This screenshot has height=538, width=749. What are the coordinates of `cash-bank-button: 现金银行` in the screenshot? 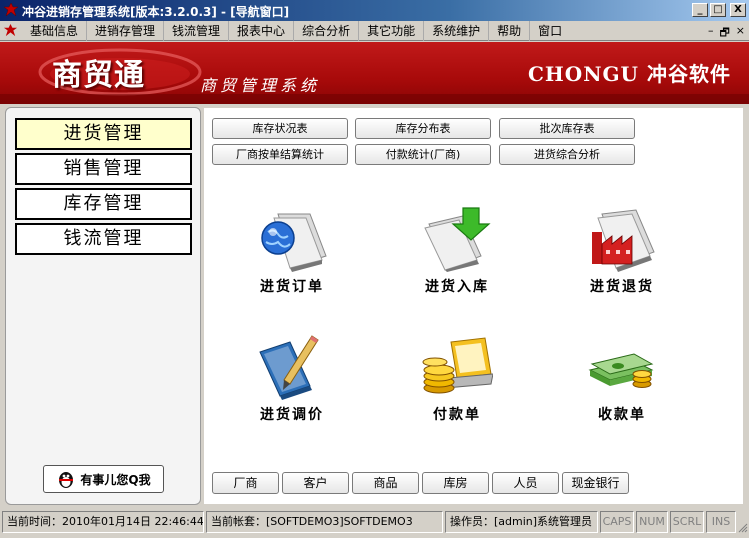 It's located at (595, 483).